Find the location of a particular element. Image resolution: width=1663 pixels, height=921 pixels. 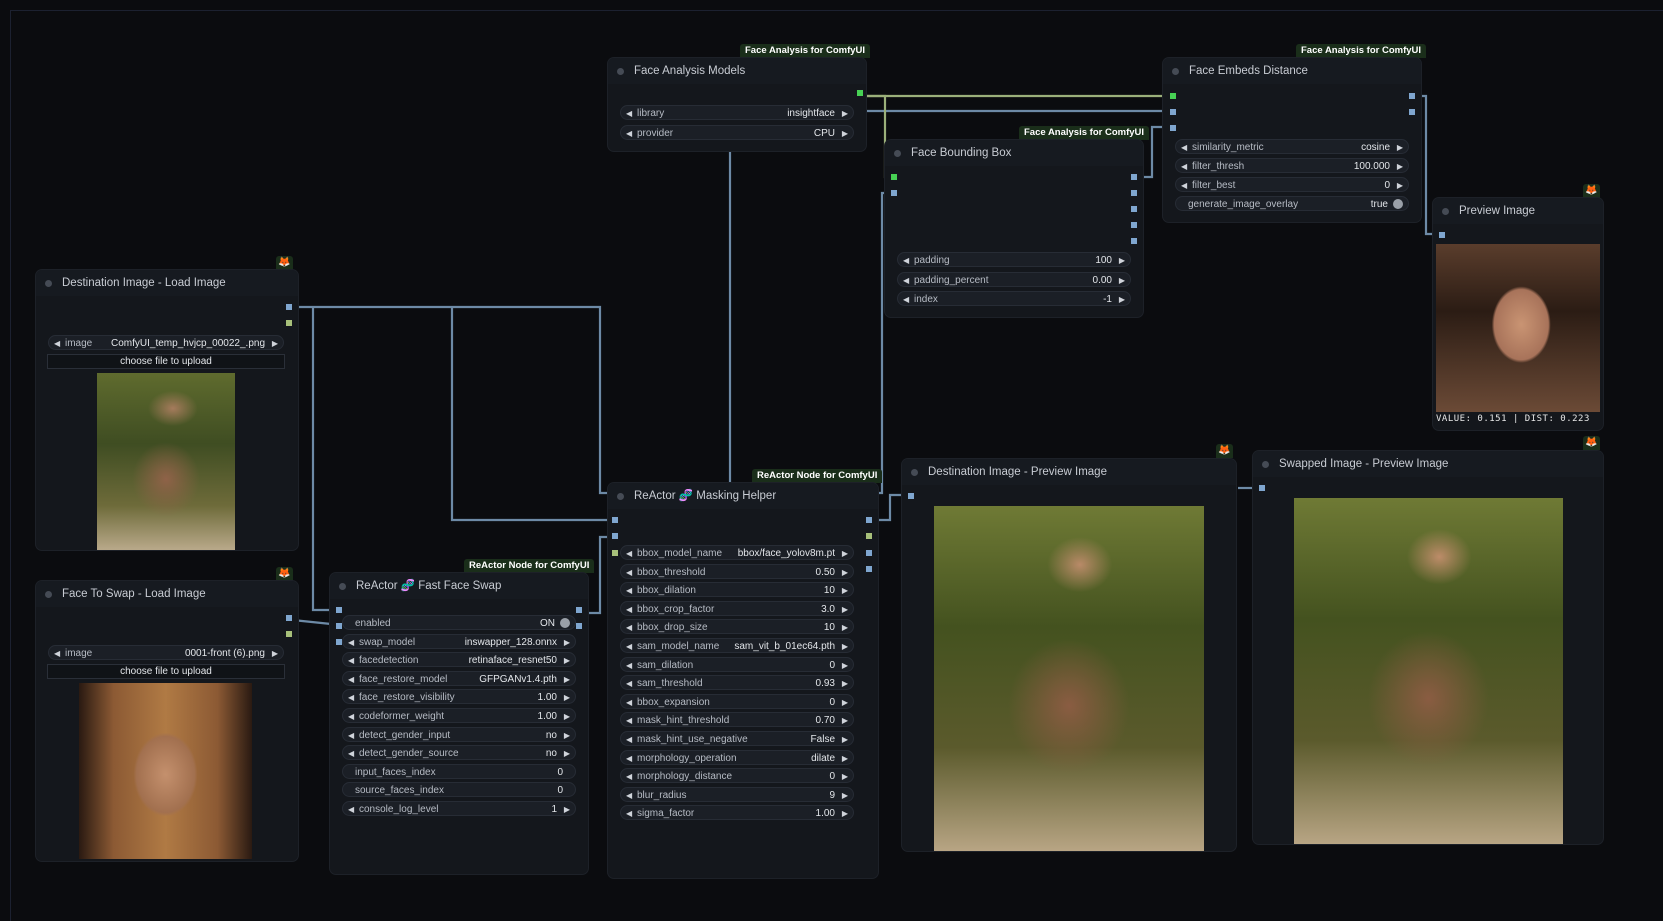

widget-provider: ◀ provider CPU ▶ is located at coordinates (737, 132).